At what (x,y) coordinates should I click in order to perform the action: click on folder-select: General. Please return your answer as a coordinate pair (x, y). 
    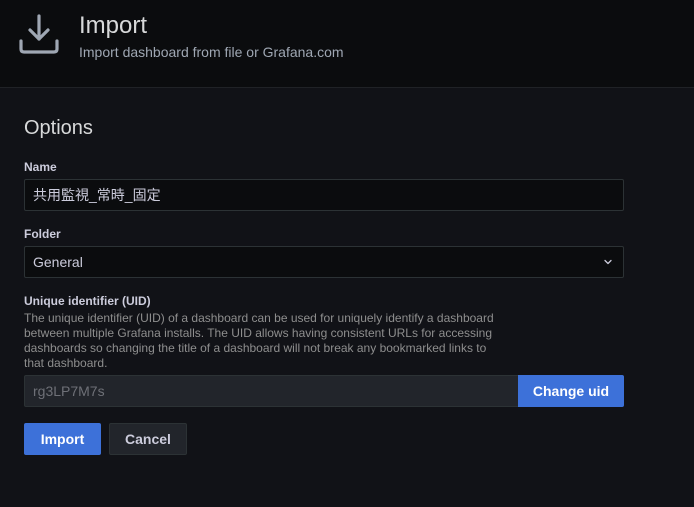
    Looking at the image, I should click on (324, 262).